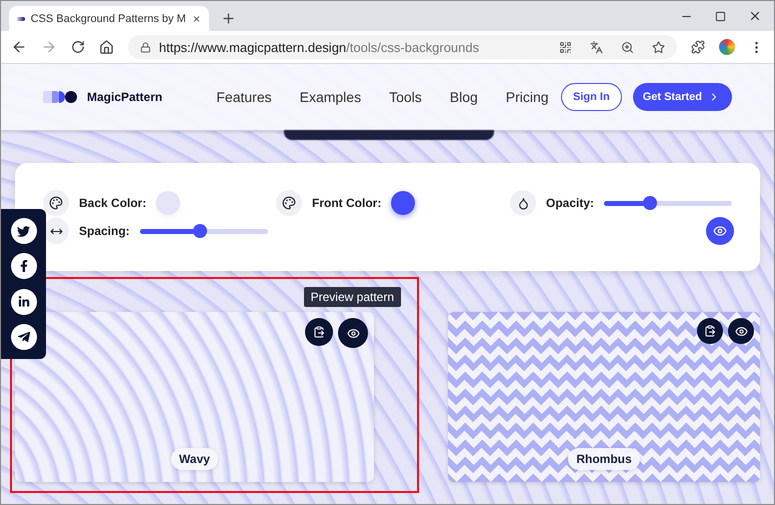  What do you see at coordinates (19, 47) in the screenshot?
I see `back-icon` at bounding box center [19, 47].